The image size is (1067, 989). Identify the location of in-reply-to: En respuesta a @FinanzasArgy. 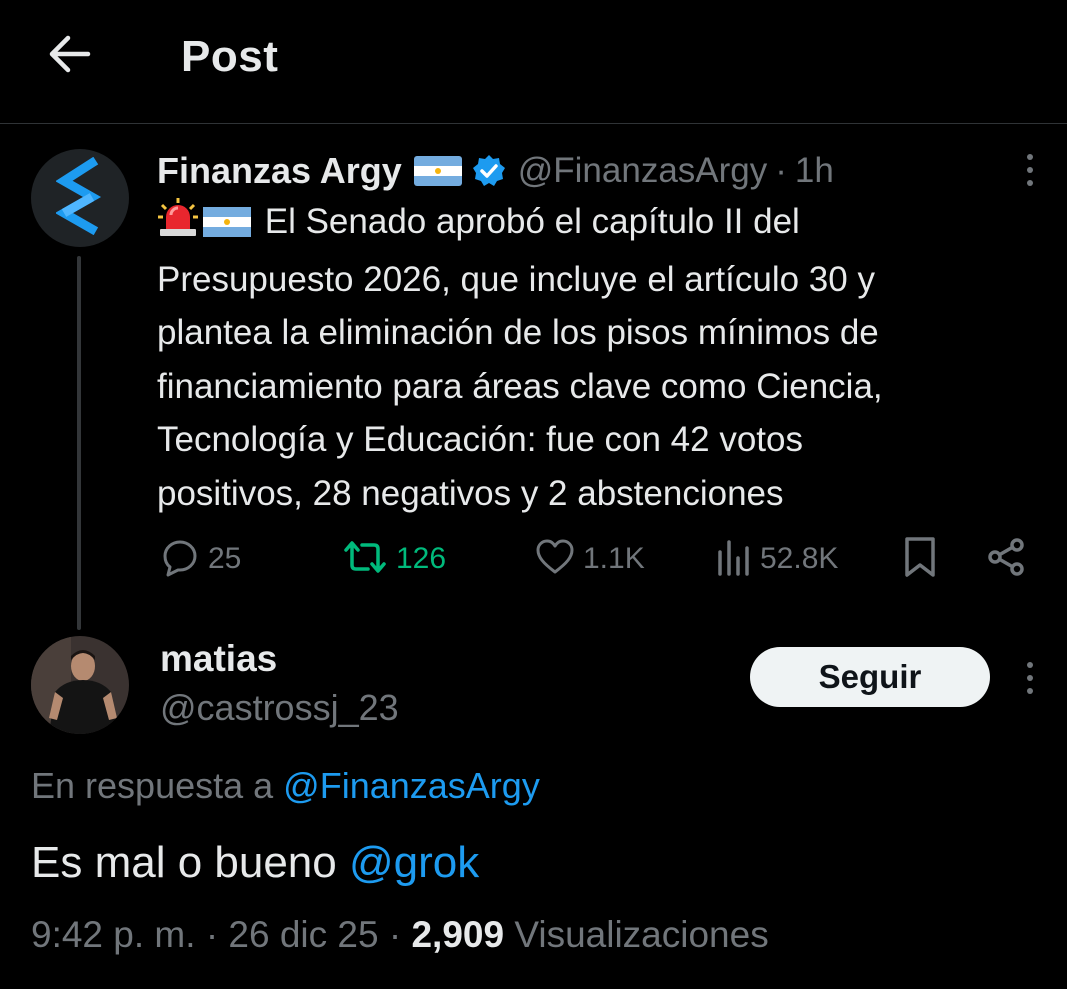
(285, 786).